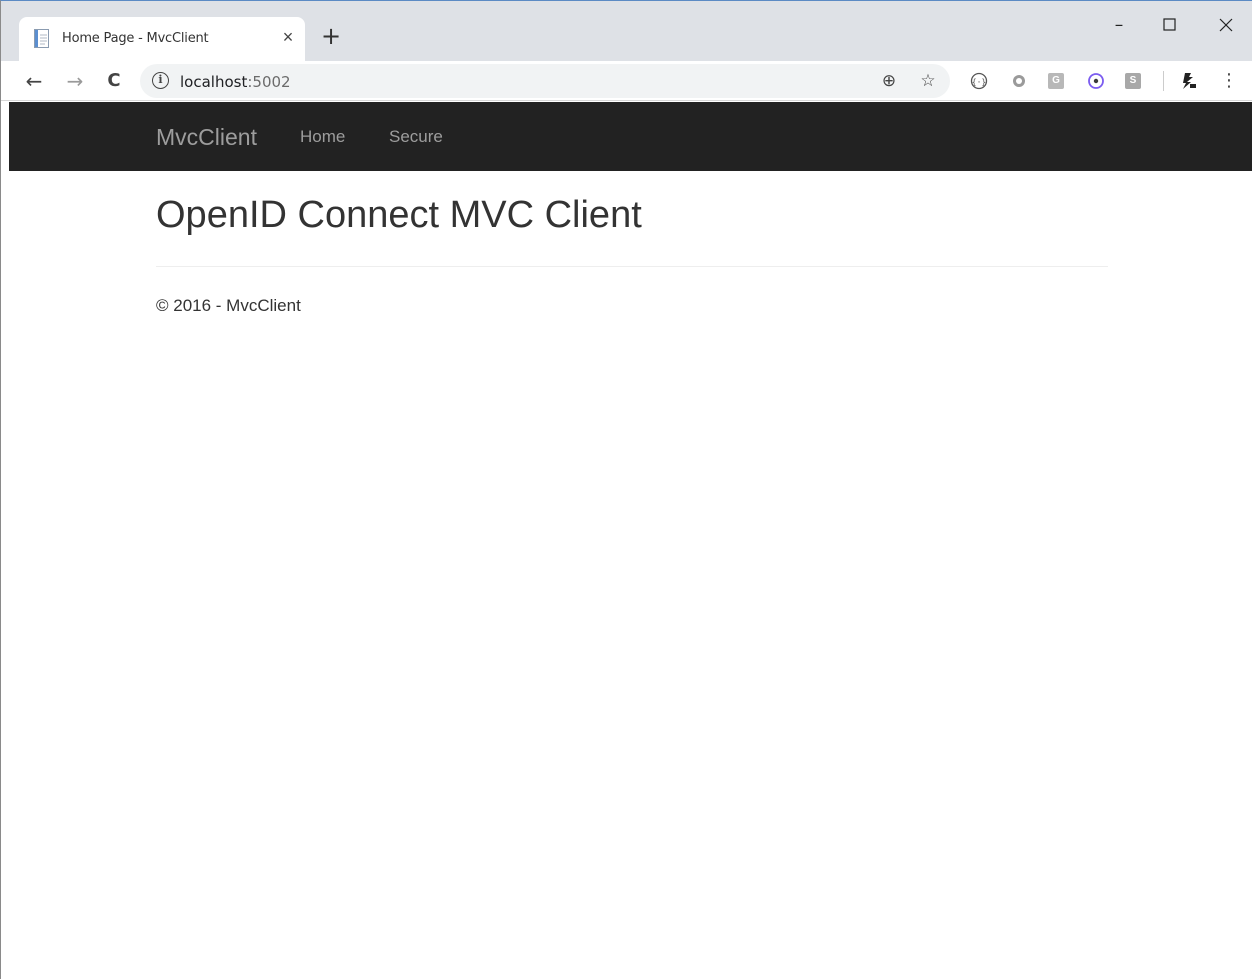  I want to click on tab-home-page: Home Page - MvcClient ×, so click(162, 39).